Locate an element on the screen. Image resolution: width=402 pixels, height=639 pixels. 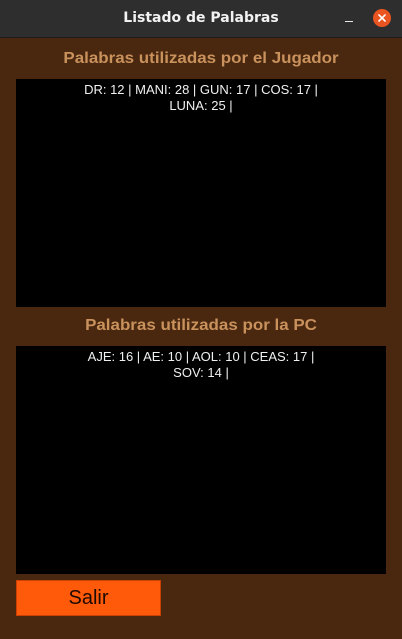
close-icon is located at coordinates (382, 18).